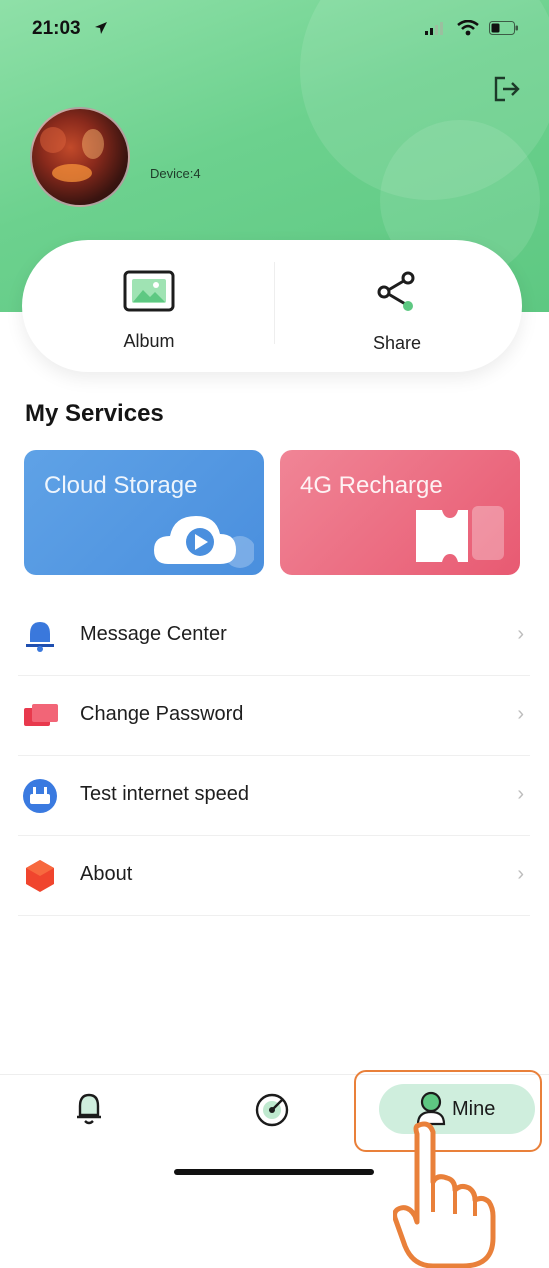 Image resolution: width=549 pixels, height=1268 pixels. I want to click on location-arrow-icon, so click(101, 28).